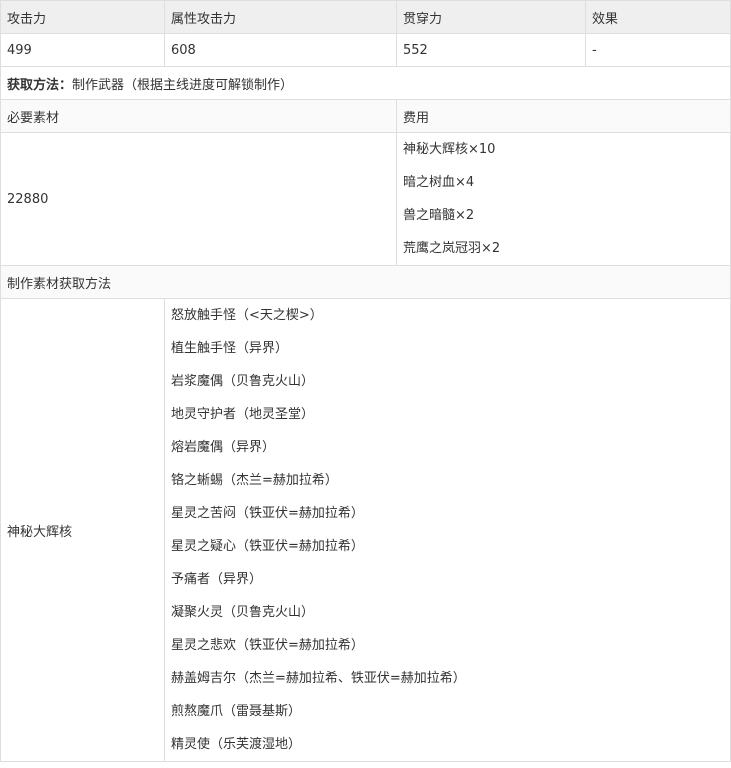  I want to click on source-location: 星灵之悲欢（铁亚伏=赫加拉希）, so click(267, 645).